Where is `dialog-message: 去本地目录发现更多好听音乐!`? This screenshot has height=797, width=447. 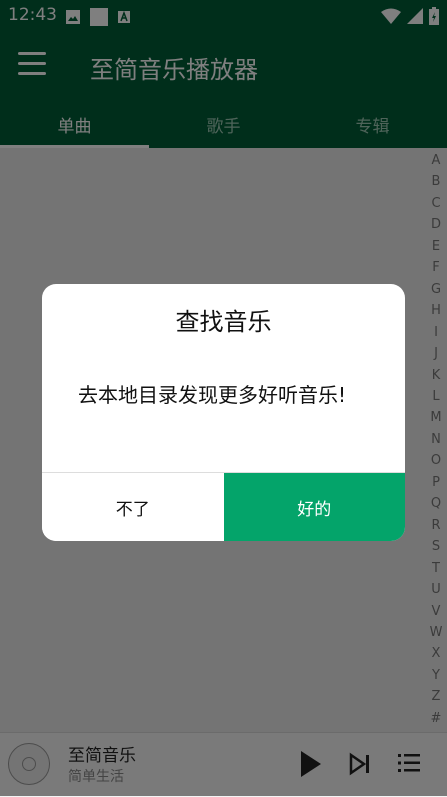
dialog-message: 去本地目录发现更多好听音乐! is located at coordinates (212, 395).